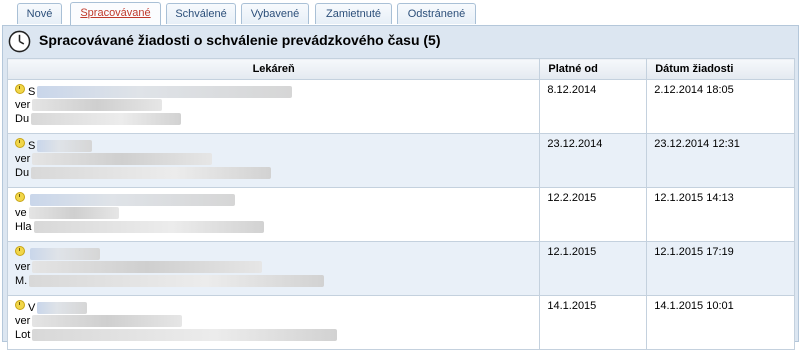  What do you see at coordinates (436, 13) in the screenshot?
I see `tab-odstranene: Odstránené` at bounding box center [436, 13].